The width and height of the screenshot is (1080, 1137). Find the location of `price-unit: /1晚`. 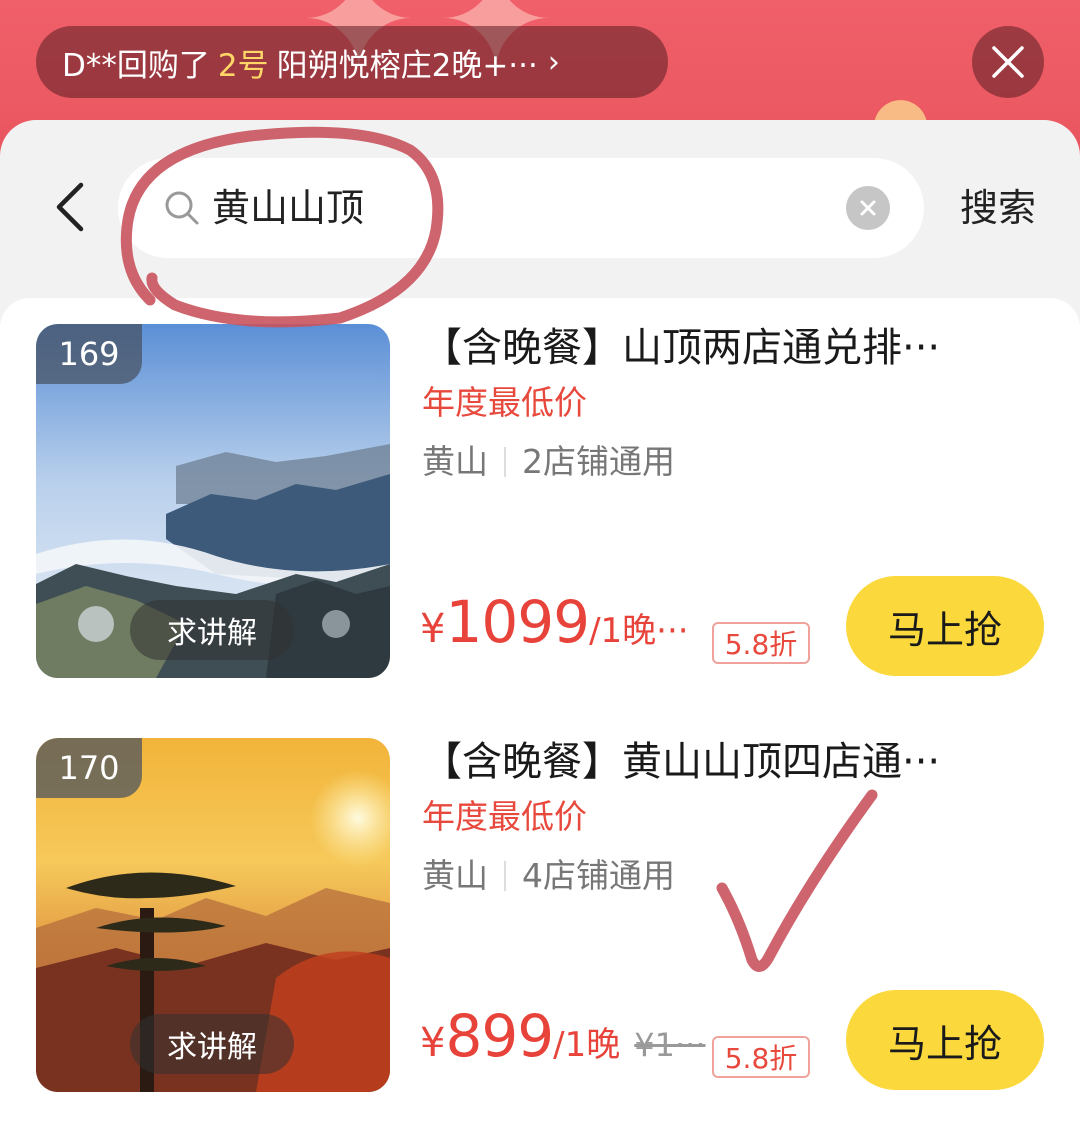

price-unit: /1晚 is located at coordinates (587, 1045).